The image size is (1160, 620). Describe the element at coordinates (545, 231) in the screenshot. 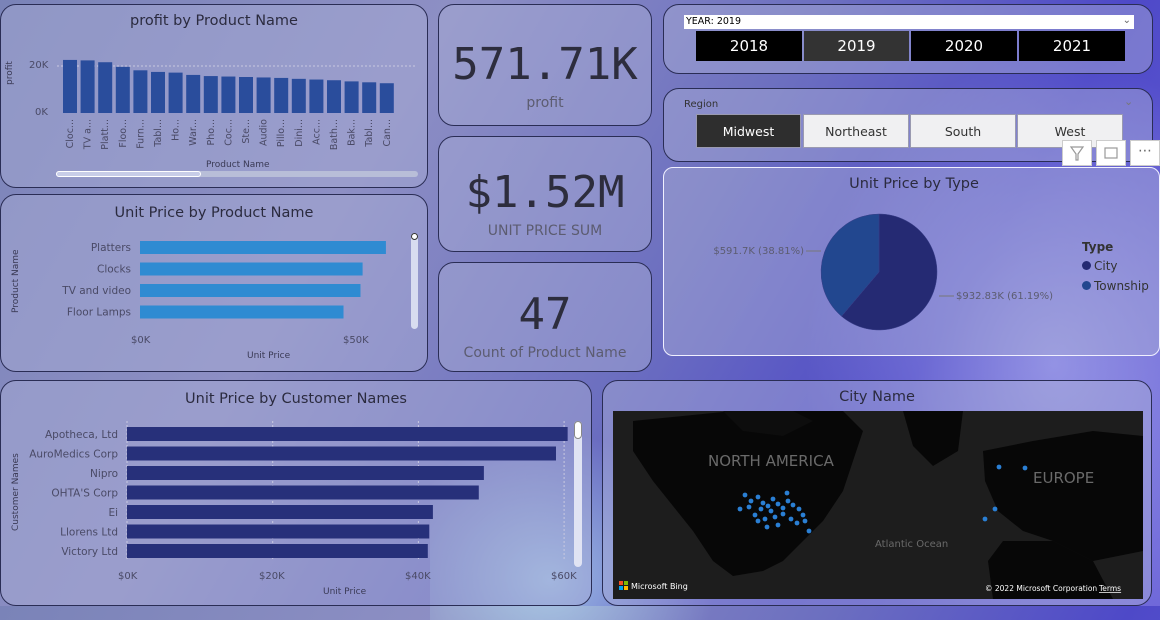

I see `kpi-unit-price-label: UNIT PRICE SUM` at that location.